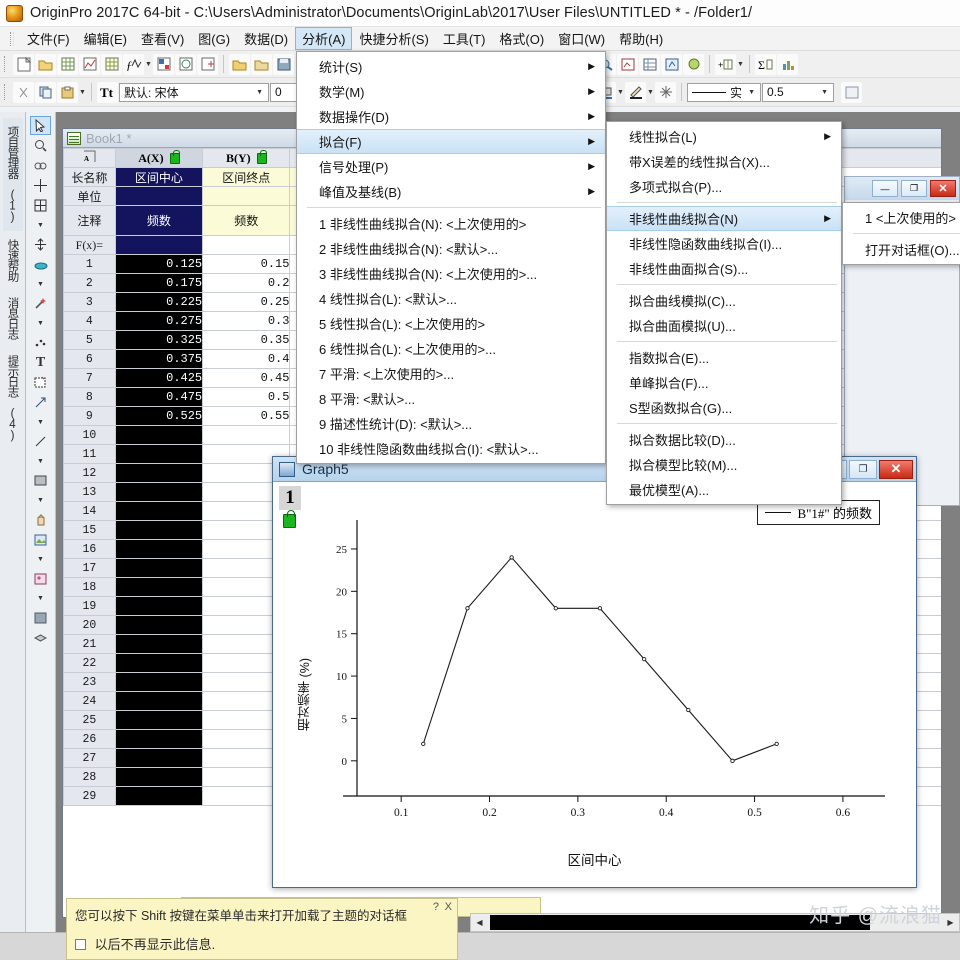 This screenshot has height=960, width=960. What do you see at coordinates (48, 38) in the screenshot?
I see `menu-file: 文件(F)` at bounding box center [48, 38].